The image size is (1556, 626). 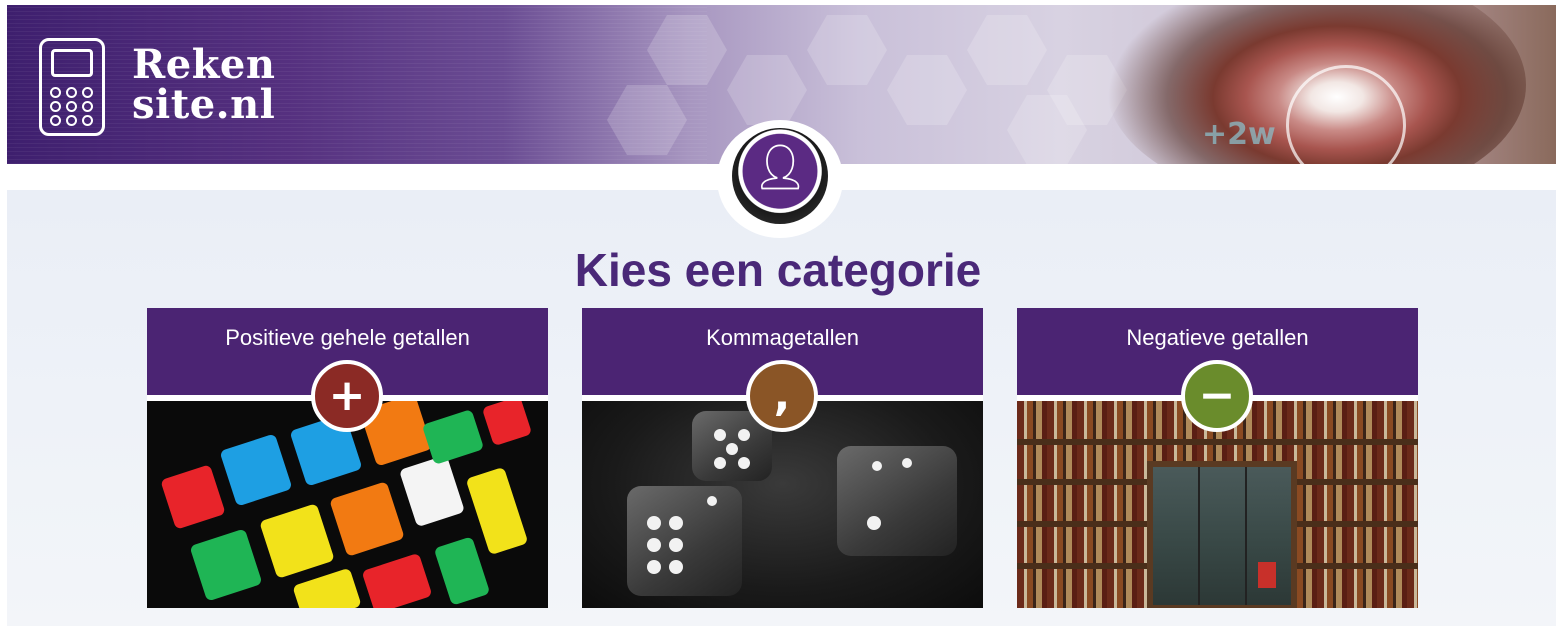 What do you see at coordinates (1217, 396) in the screenshot?
I see `minus-icon: −` at bounding box center [1217, 396].